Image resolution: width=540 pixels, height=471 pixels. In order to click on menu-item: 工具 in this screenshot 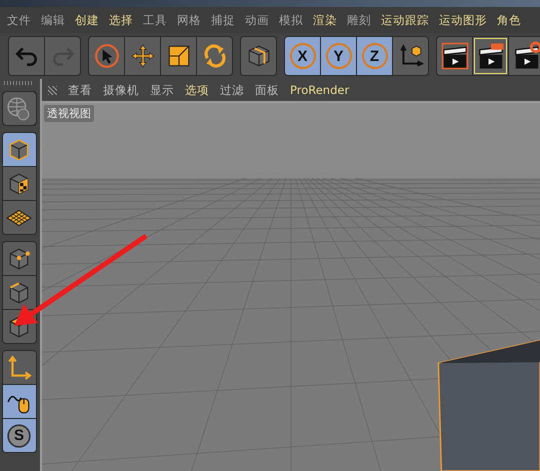, I will do `click(155, 20)`.